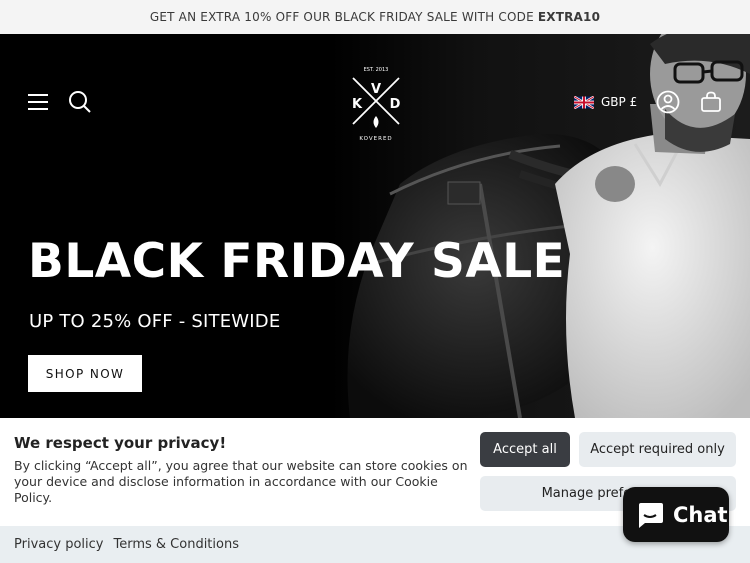 The image size is (750, 563). I want to click on menu-icon, so click(38, 102).